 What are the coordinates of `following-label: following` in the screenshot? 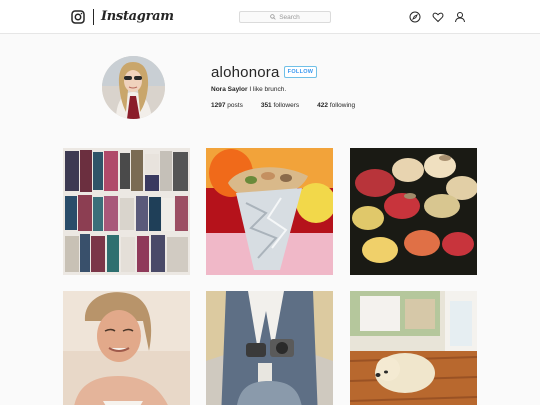 It's located at (342, 105).